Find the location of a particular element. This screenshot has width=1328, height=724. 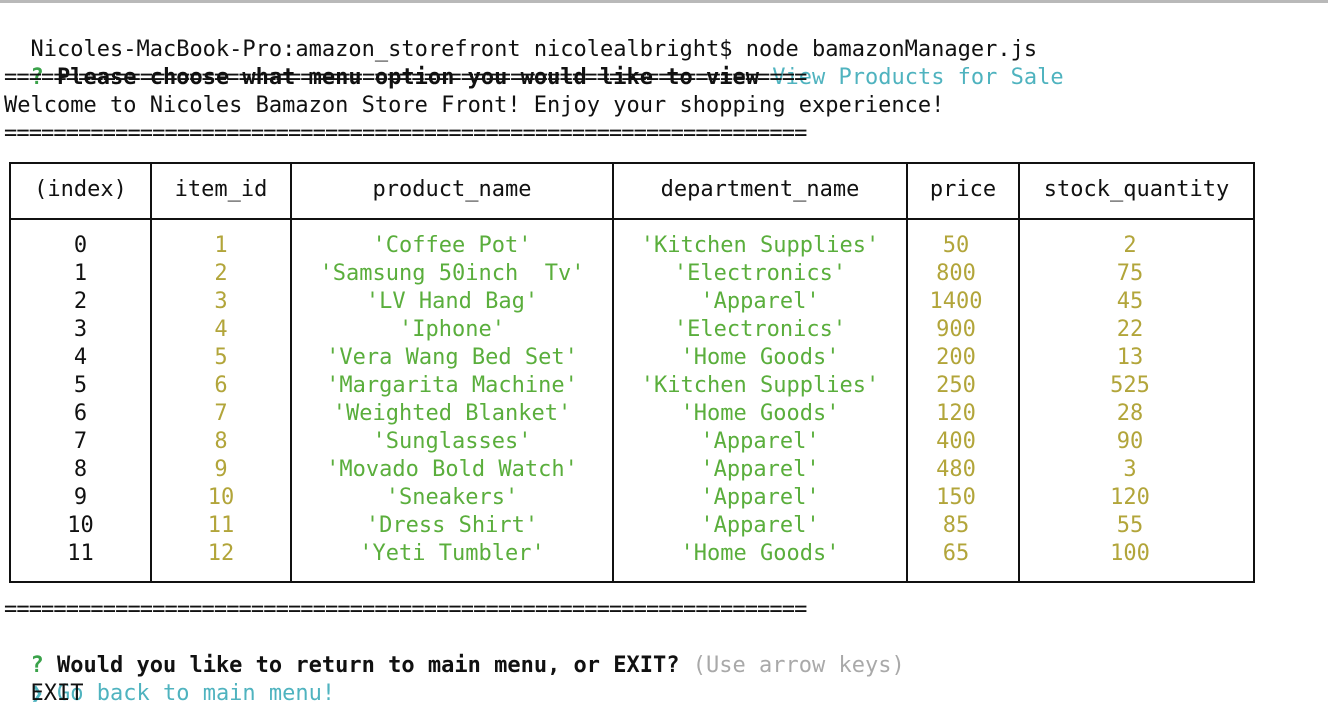

header-department-name: department_name is located at coordinates (760, 189).